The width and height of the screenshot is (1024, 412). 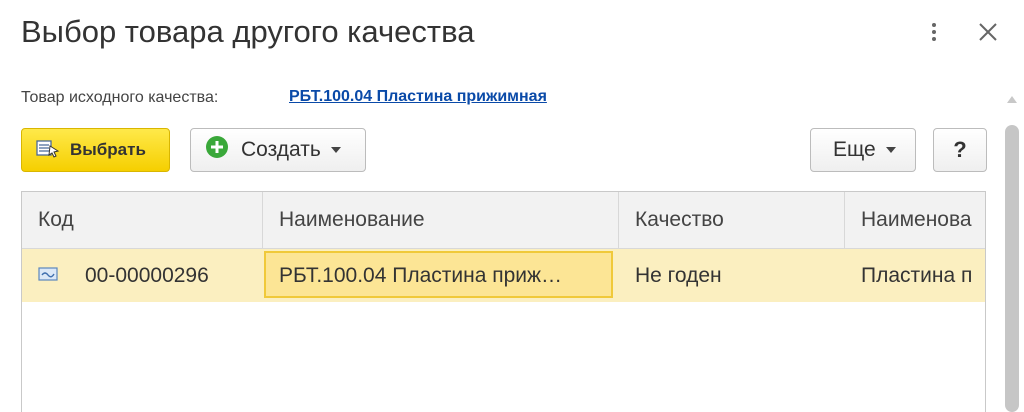 What do you see at coordinates (503, 220) in the screenshot?
I see `table-header: Код Наименование Качество Наименова` at bounding box center [503, 220].